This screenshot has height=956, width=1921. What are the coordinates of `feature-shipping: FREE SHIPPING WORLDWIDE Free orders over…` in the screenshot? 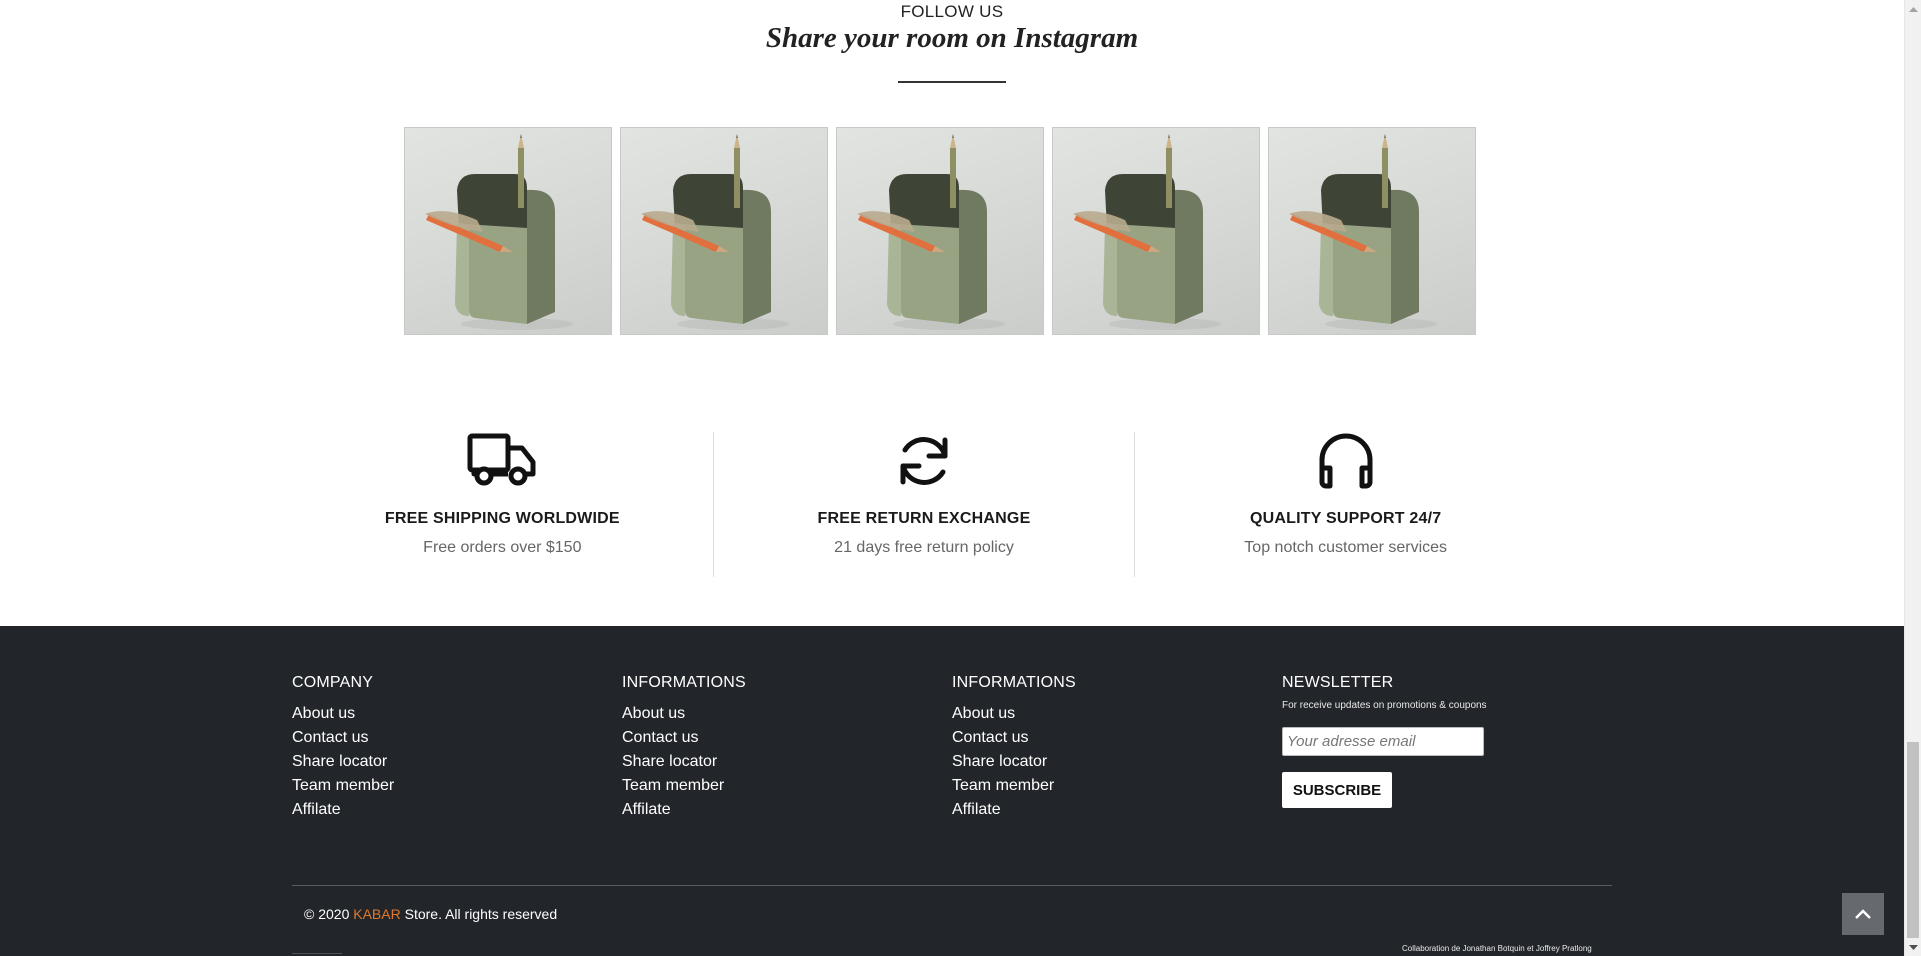 It's located at (502, 504).